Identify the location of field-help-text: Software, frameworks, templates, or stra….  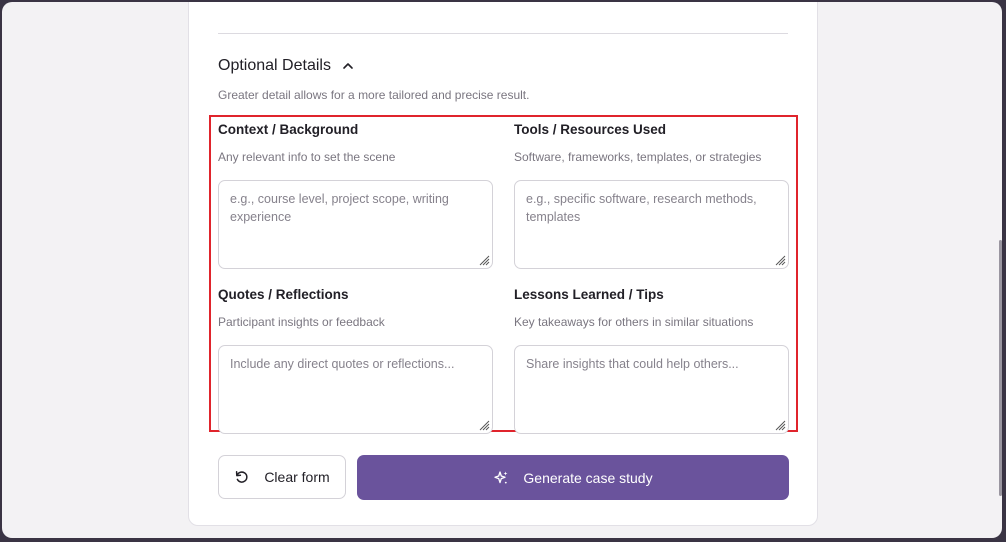
(638, 157).